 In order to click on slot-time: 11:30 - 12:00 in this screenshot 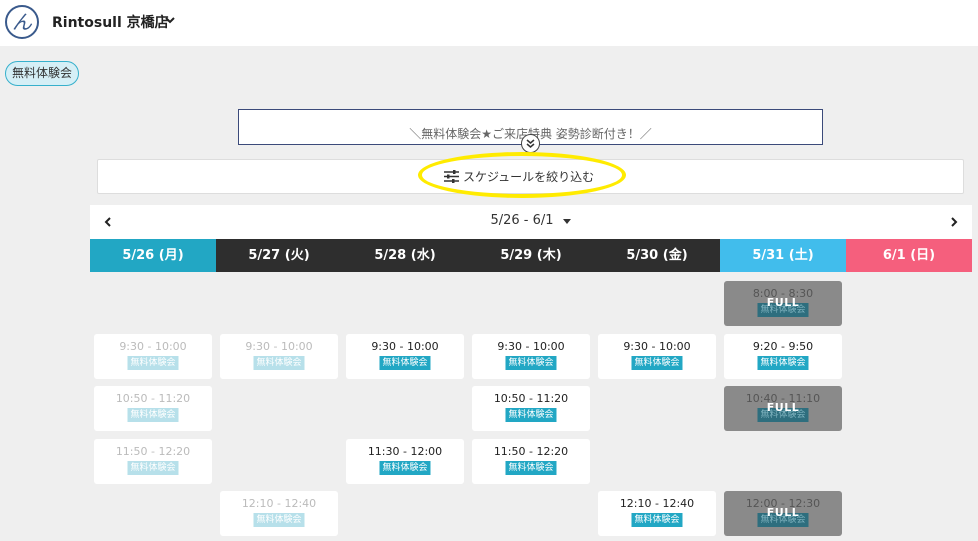, I will do `click(405, 451)`.